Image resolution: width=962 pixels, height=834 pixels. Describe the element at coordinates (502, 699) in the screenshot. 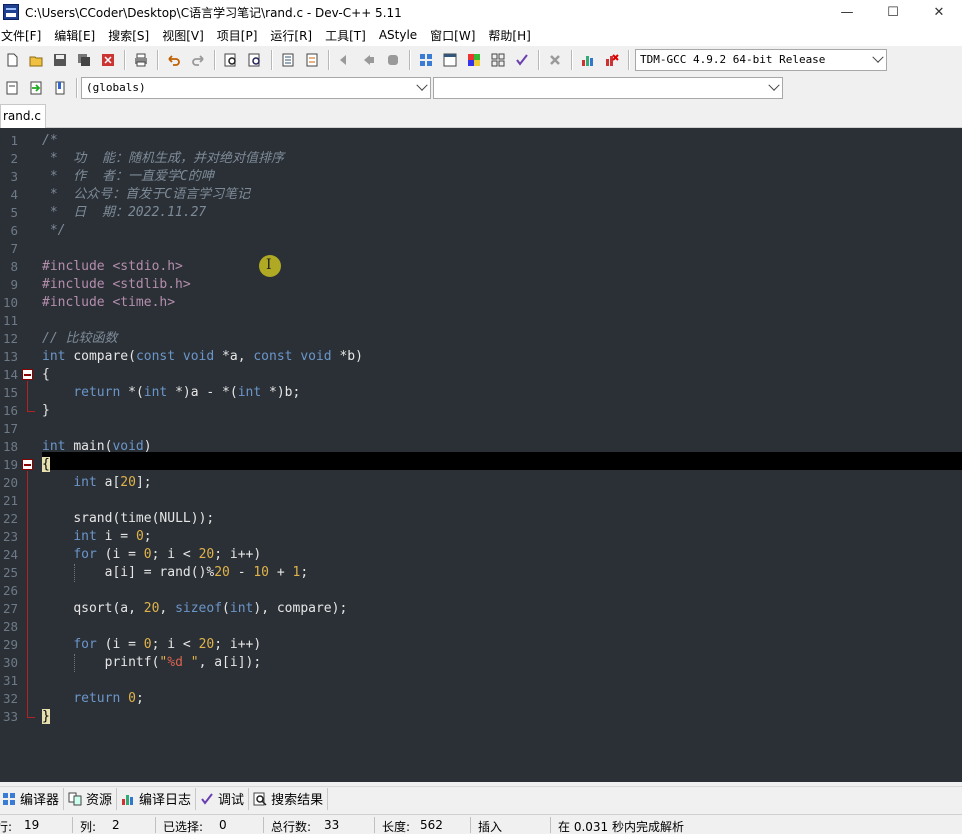

I see `code-line: return 0;` at that location.